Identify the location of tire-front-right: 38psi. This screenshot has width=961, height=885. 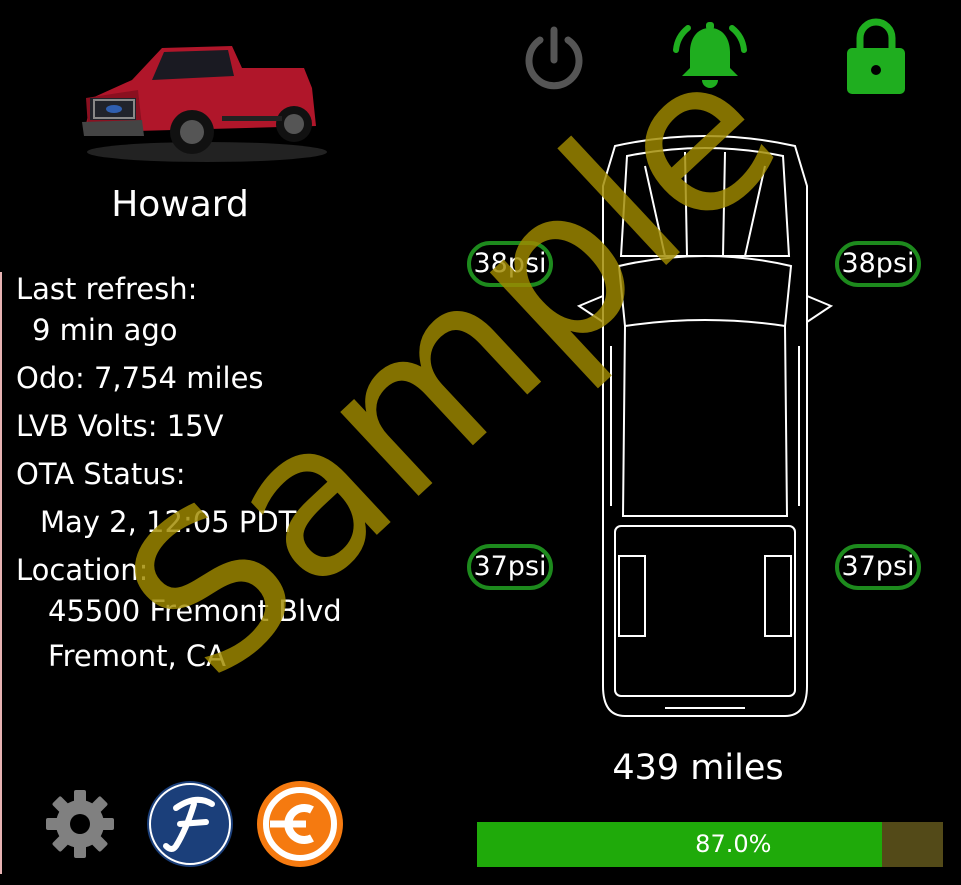
(878, 264).